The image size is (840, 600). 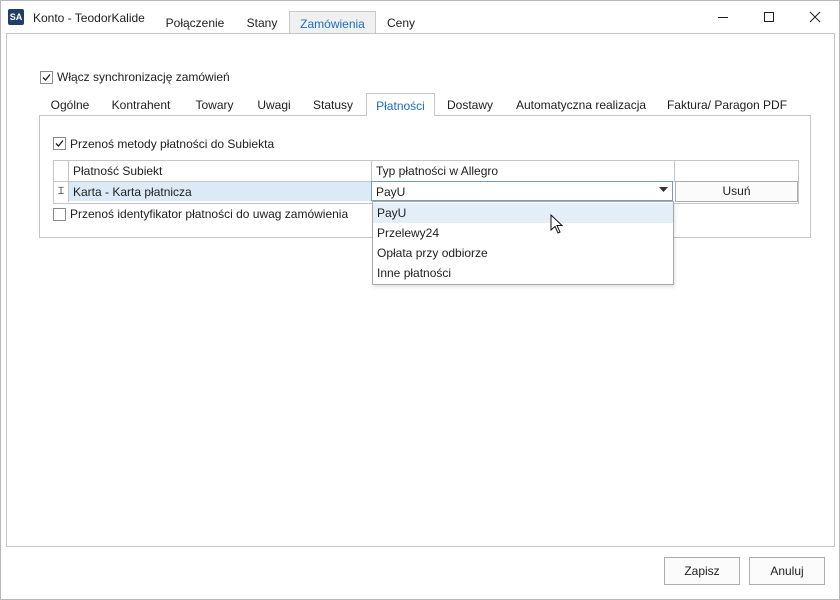 I want to click on maximize-icon, so click(x=769, y=17).